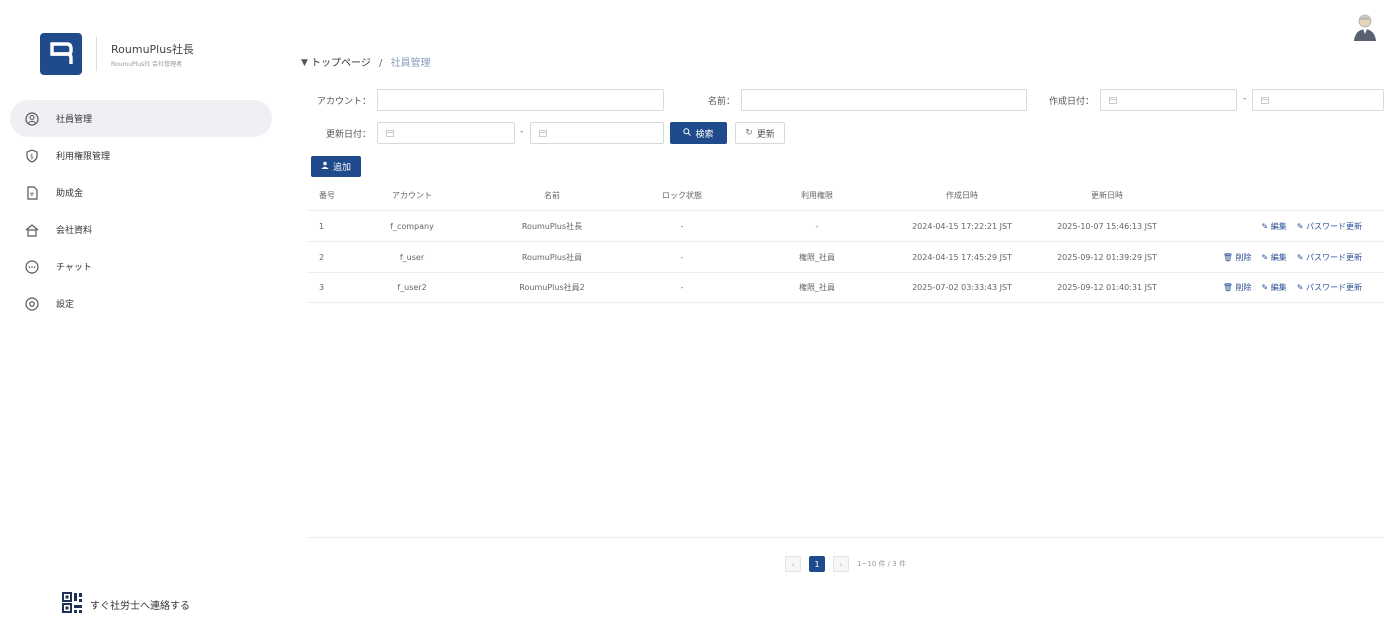 Image resolution: width=1386 pixels, height=635 pixels. I want to click on pagination: ‹ 1 › 1~10 件 / 3 件, so click(845, 564).